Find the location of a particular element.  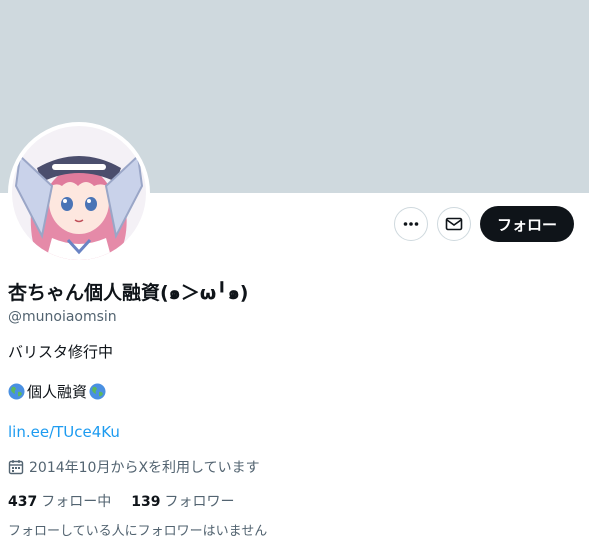

profile-actions: フォロー is located at coordinates (483, 224).